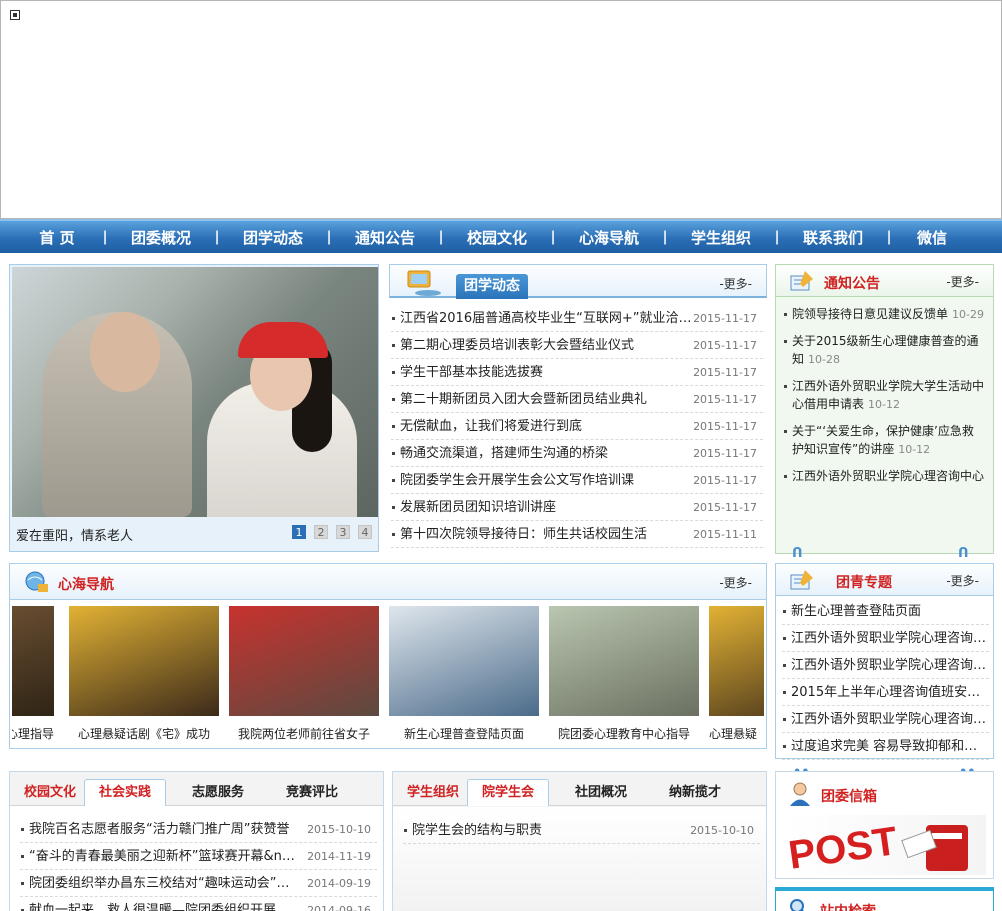 The image size is (1002, 911). I want to click on xinhai-photo-caption: 院团委心理教育中心指导, so click(624, 733).